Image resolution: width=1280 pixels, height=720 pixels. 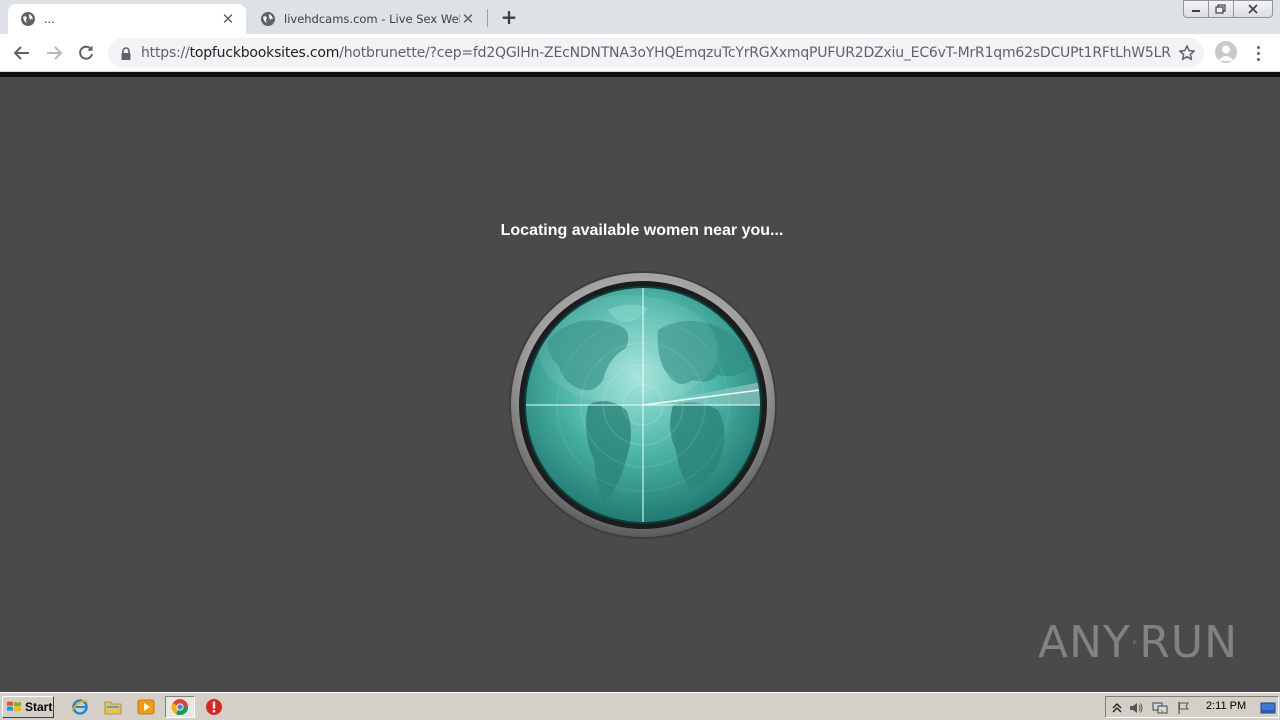 What do you see at coordinates (113, 707) in the screenshot?
I see `file-explorer-icon` at bounding box center [113, 707].